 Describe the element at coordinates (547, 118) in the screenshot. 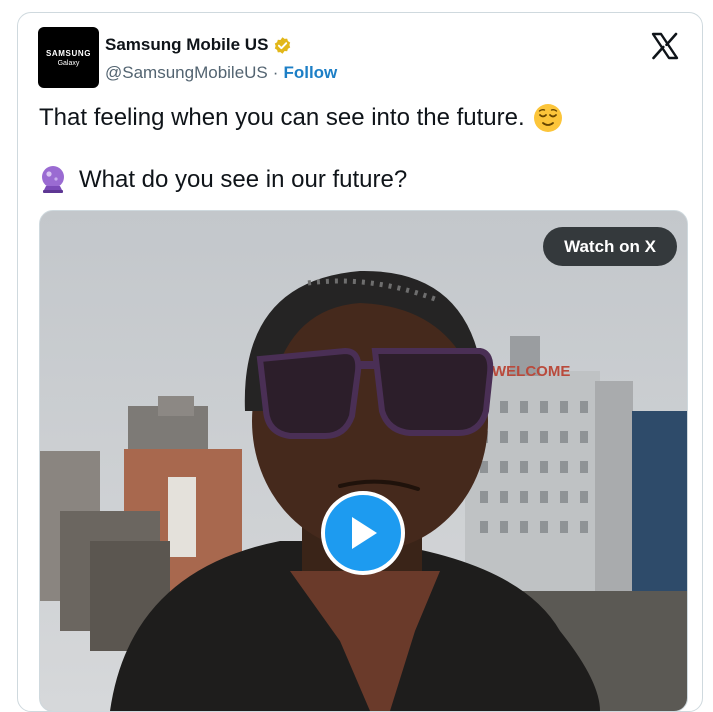

I see `relieved-face-icon` at that location.